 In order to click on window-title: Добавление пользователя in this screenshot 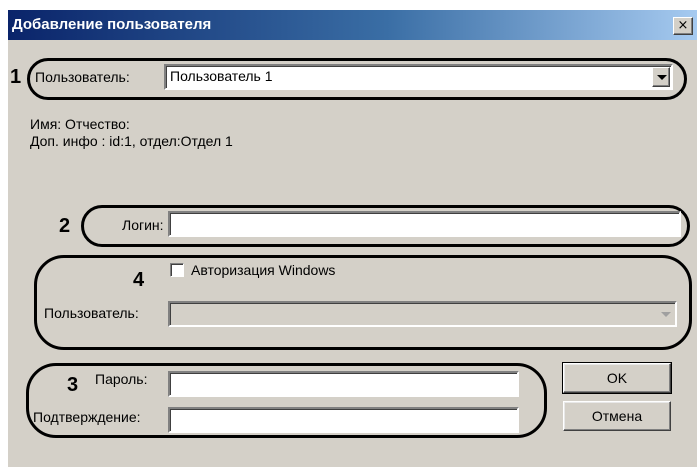, I will do `click(112, 24)`.